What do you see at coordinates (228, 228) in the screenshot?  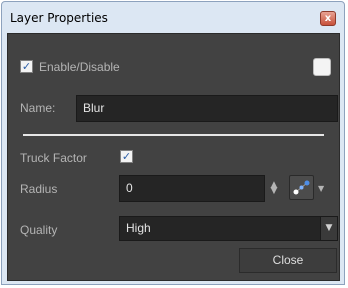 I see `quality-select: High` at bounding box center [228, 228].